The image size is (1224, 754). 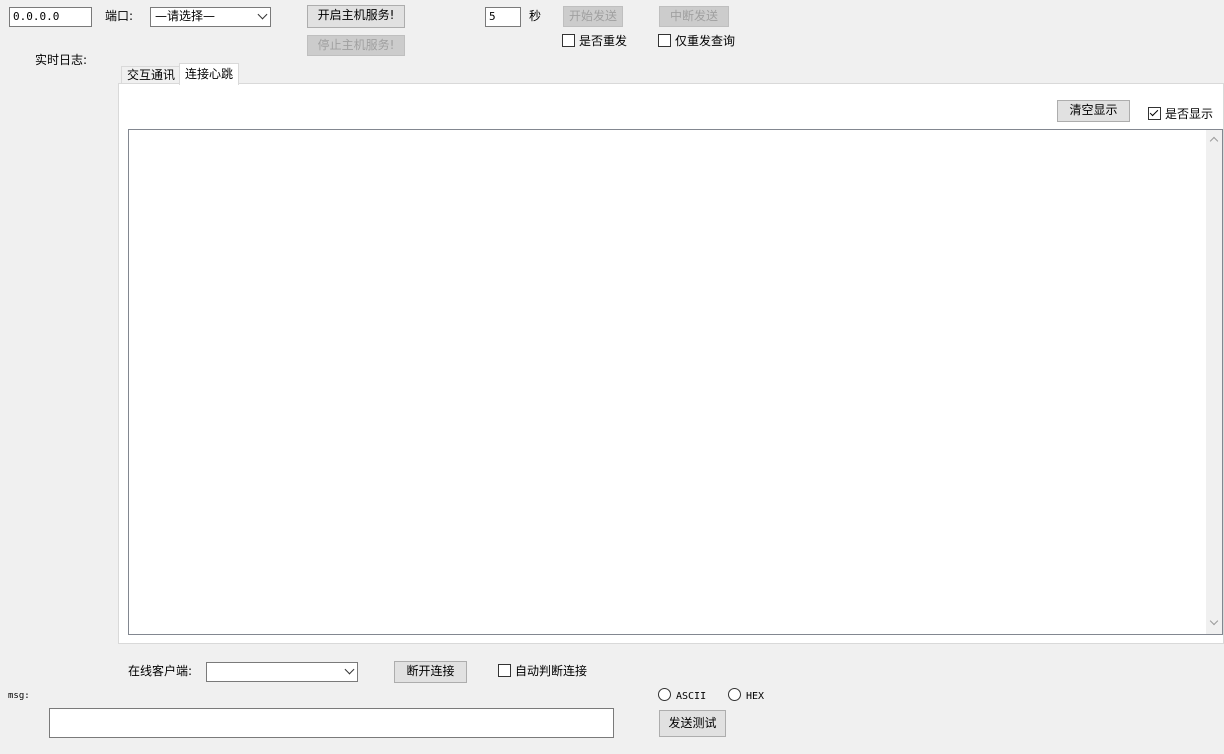 I want to click on resend-query-label: 仅重发查询, so click(x=705, y=41).